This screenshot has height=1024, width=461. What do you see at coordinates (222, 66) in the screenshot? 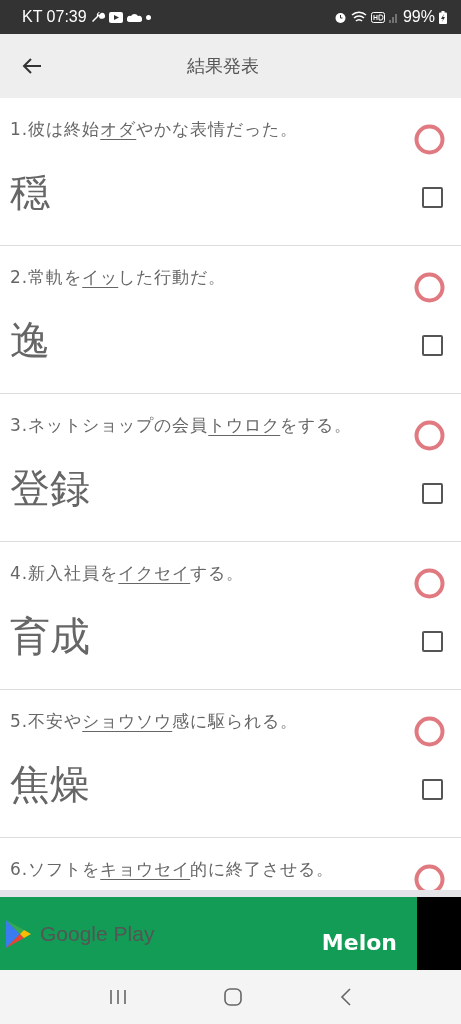
I see `screen-title: 結果発表` at bounding box center [222, 66].